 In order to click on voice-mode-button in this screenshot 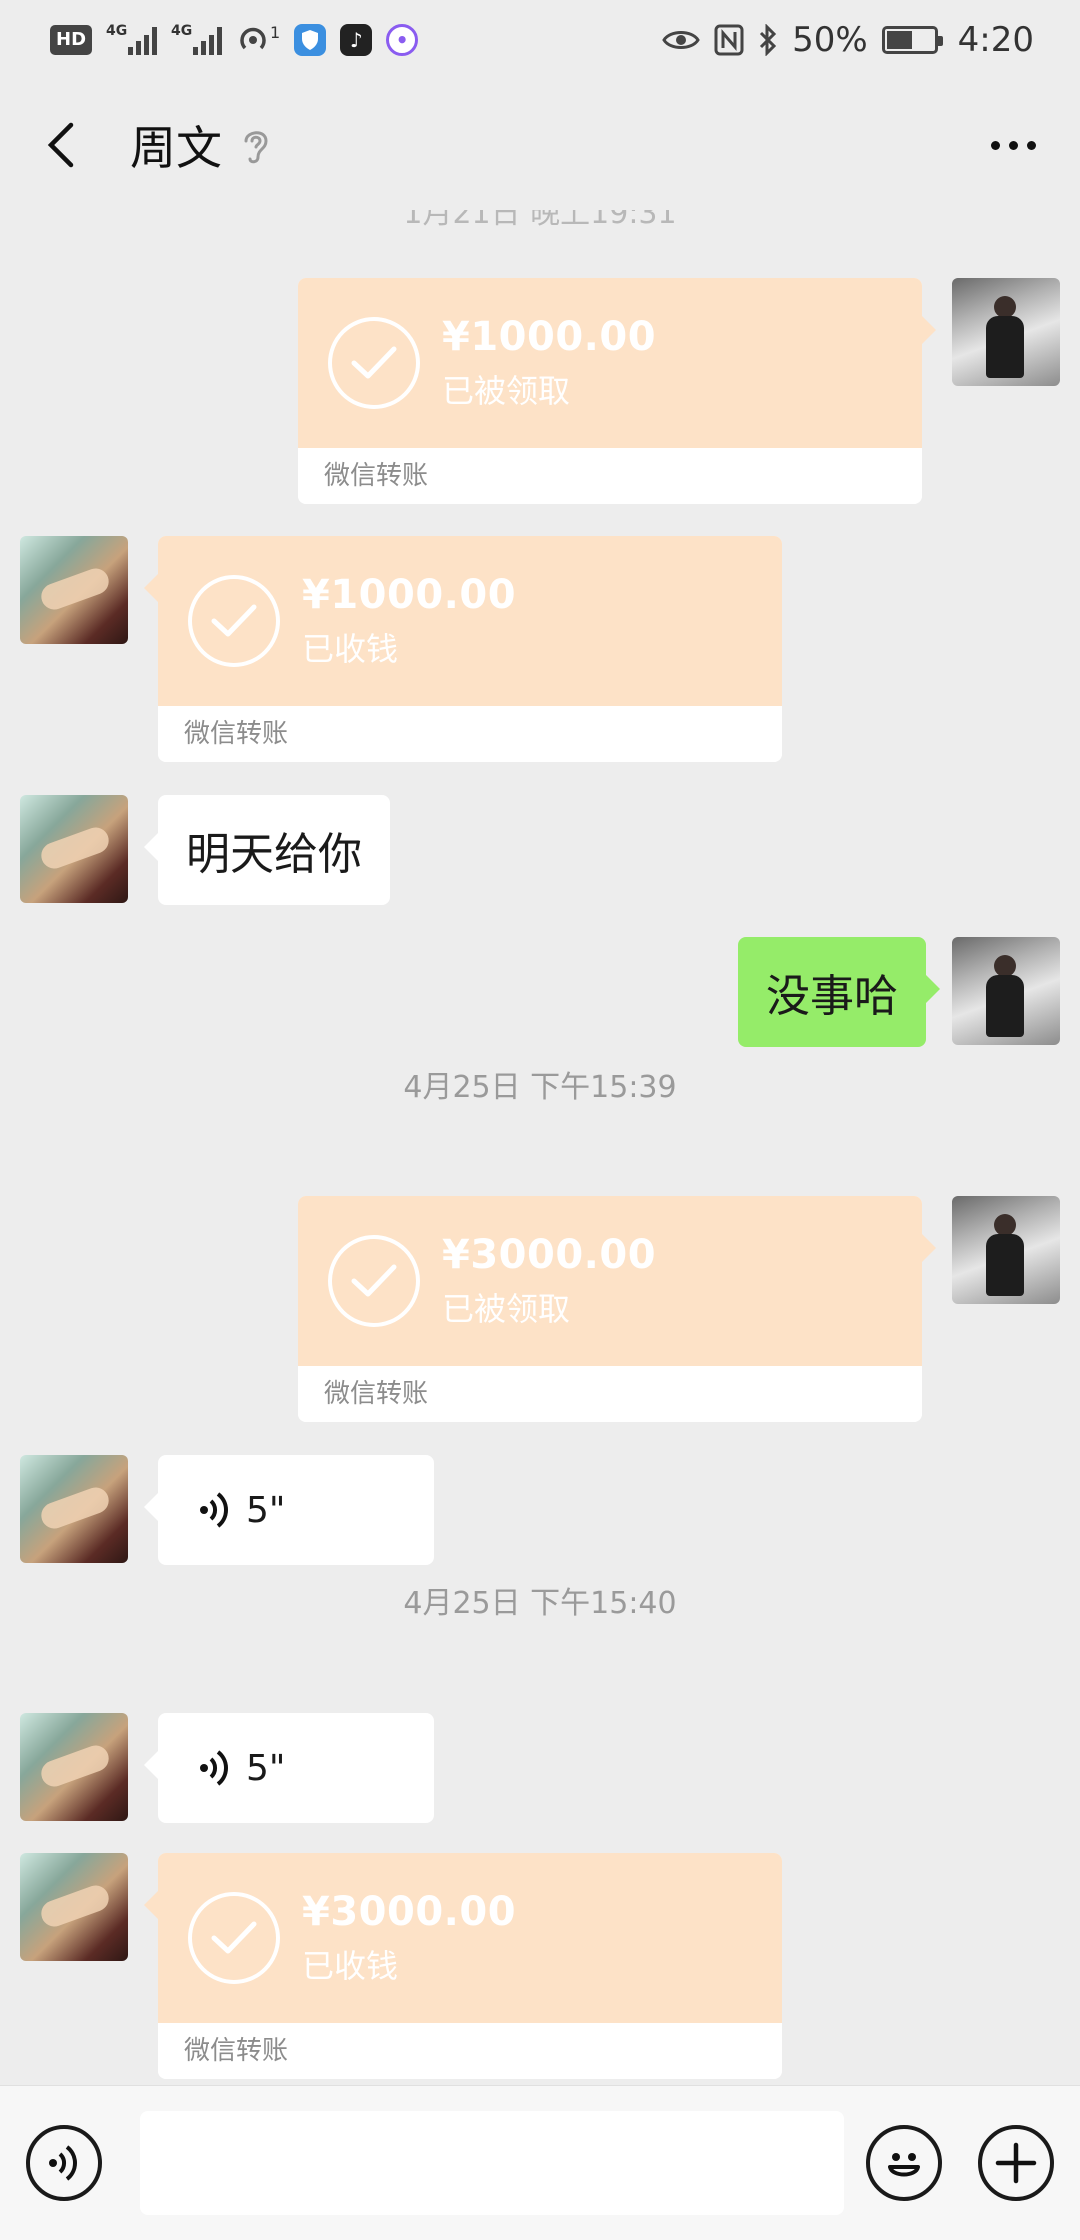, I will do `click(64, 2163)`.